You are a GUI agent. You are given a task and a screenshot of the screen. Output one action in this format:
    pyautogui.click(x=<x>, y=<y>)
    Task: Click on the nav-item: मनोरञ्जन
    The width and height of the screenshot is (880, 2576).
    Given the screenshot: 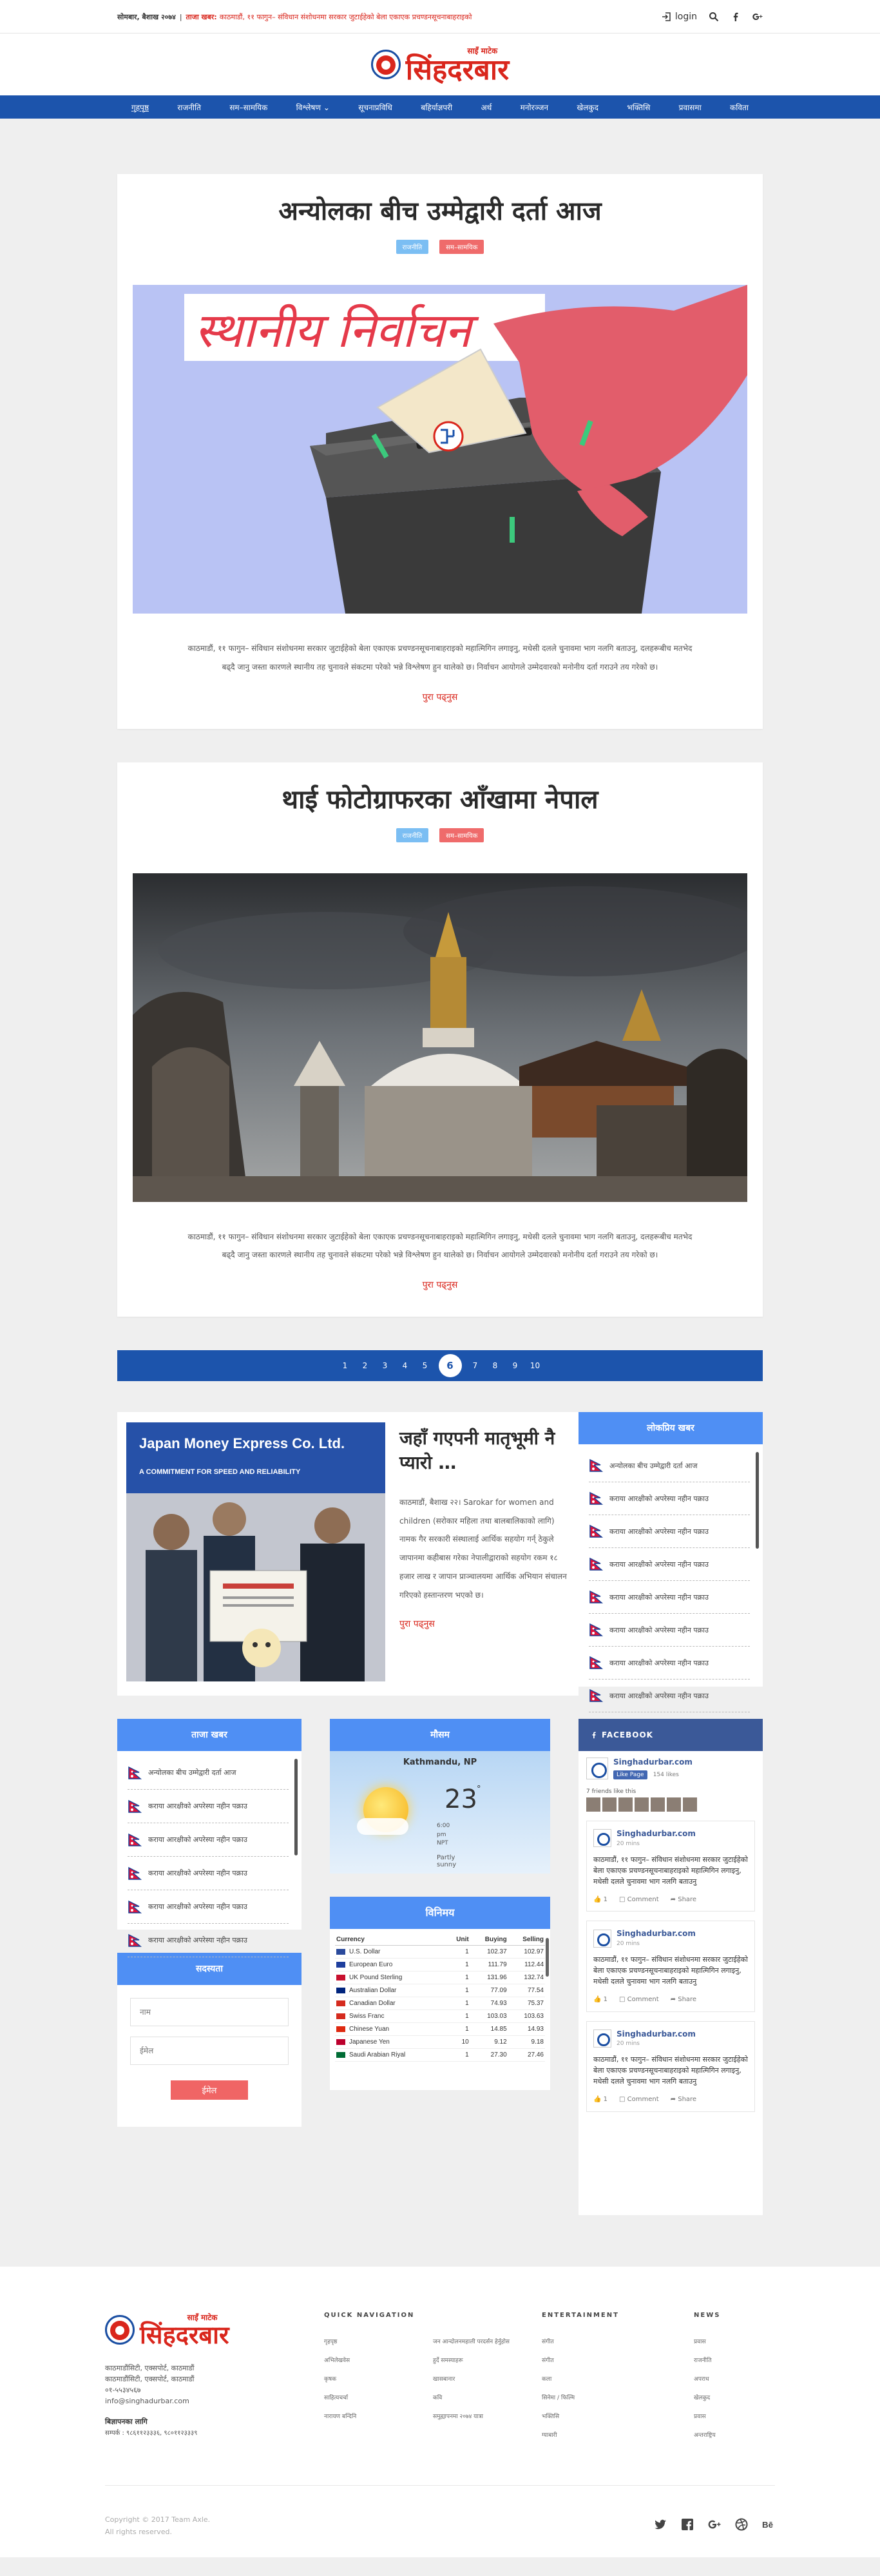 What is the action you would take?
    pyautogui.click(x=534, y=107)
    